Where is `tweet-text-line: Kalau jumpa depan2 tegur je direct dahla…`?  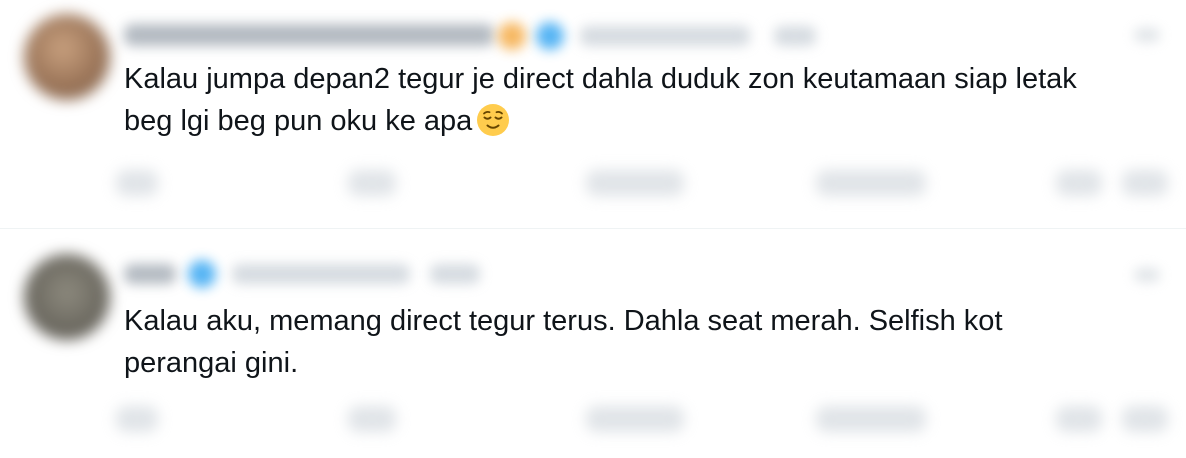
tweet-text-line: Kalau jumpa depan2 tegur je direct dahla… is located at coordinates (600, 79).